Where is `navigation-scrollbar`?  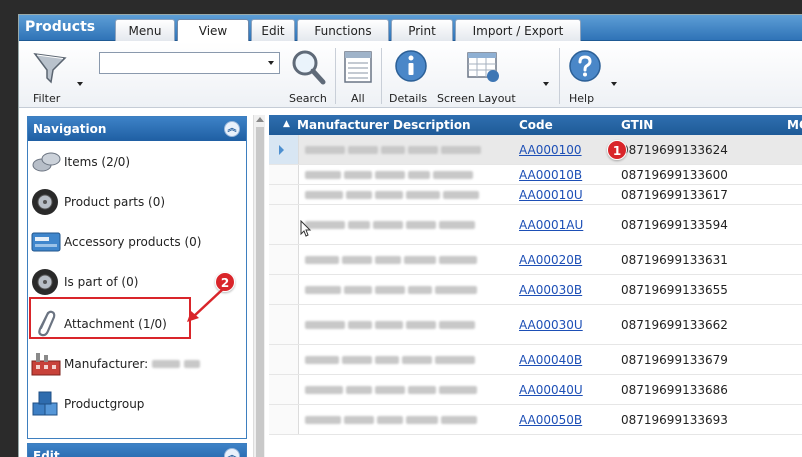
navigation-scrollbar is located at coordinates (259, 286).